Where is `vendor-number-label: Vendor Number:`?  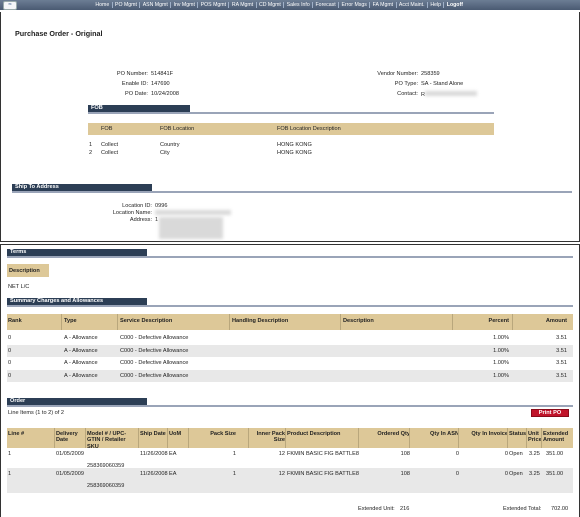
vendor-number-label: Vendor Number: is located at coordinates (397, 74).